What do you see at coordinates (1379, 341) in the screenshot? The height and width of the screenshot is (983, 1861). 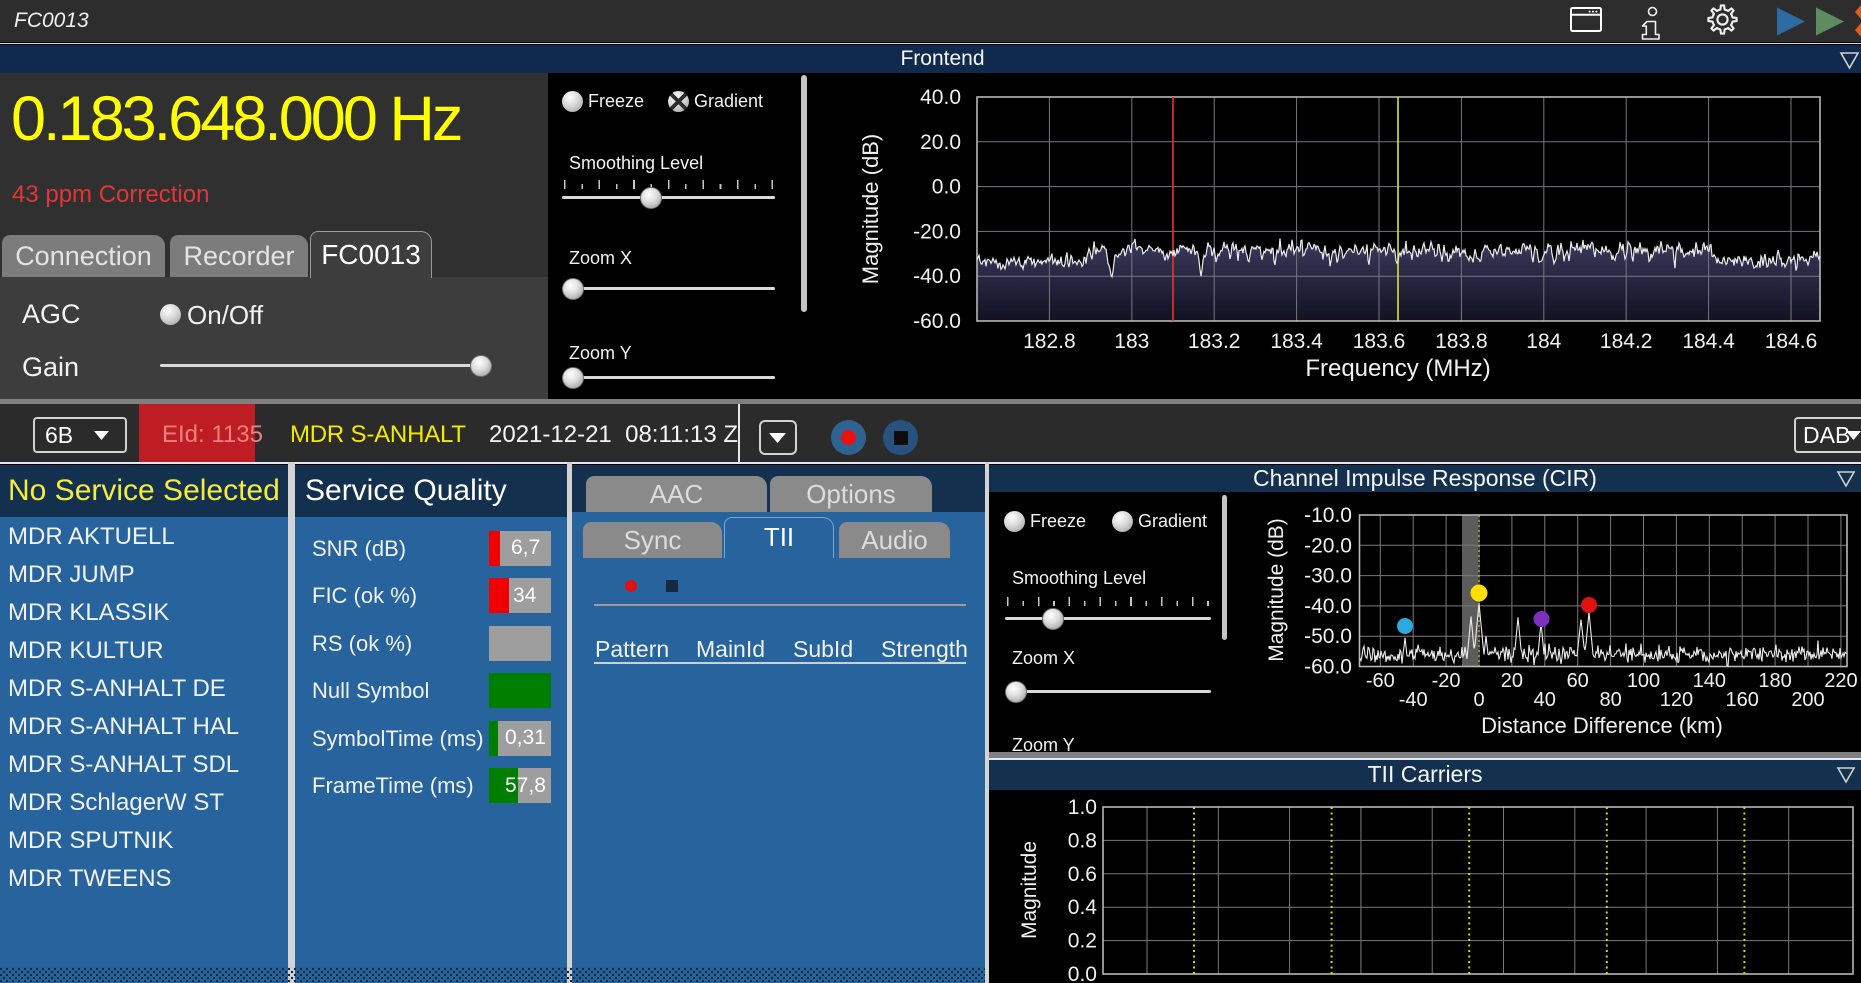 I see `svg-text: 183.6` at bounding box center [1379, 341].